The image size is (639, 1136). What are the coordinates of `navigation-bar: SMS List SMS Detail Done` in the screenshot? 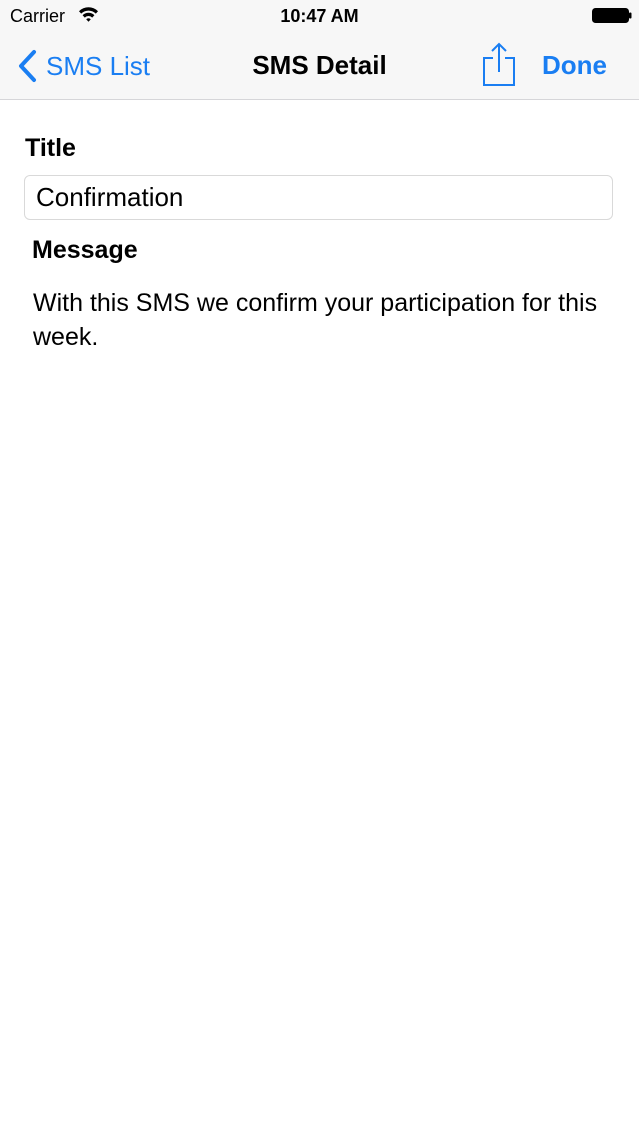 It's located at (319, 65).